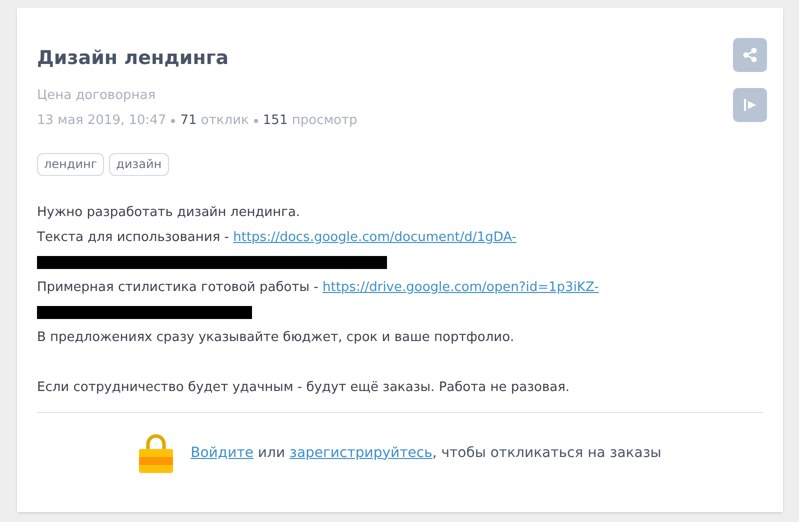 The image size is (799, 522). I want to click on media-button, so click(750, 105).